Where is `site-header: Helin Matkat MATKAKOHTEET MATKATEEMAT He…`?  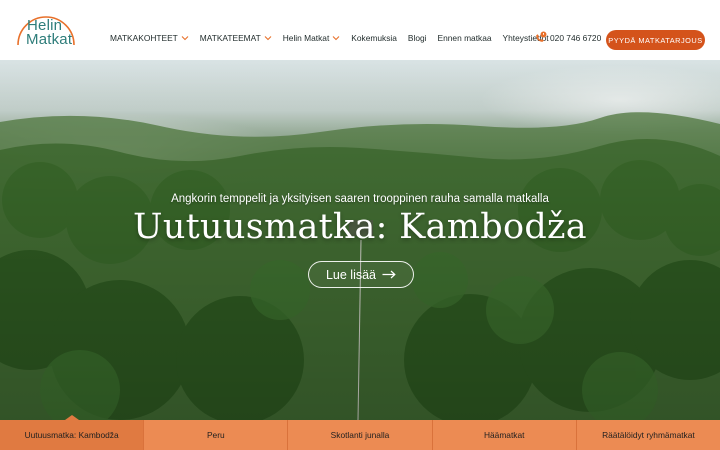
site-header: Helin Matkat MATKAKOHTEET MATKATEEMAT He… is located at coordinates (360, 30).